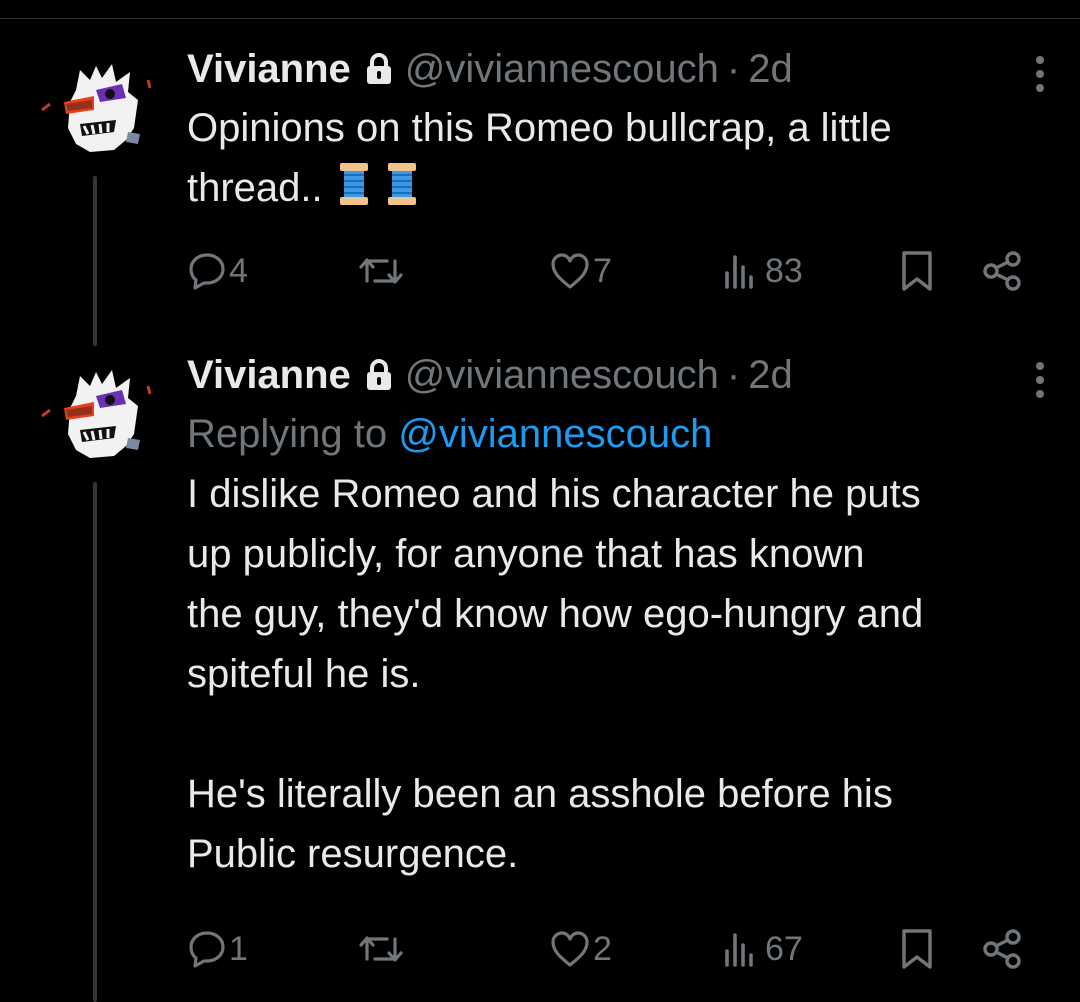 This screenshot has width=1080, height=1002. I want to click on view-count: 83, so click(784, 270).